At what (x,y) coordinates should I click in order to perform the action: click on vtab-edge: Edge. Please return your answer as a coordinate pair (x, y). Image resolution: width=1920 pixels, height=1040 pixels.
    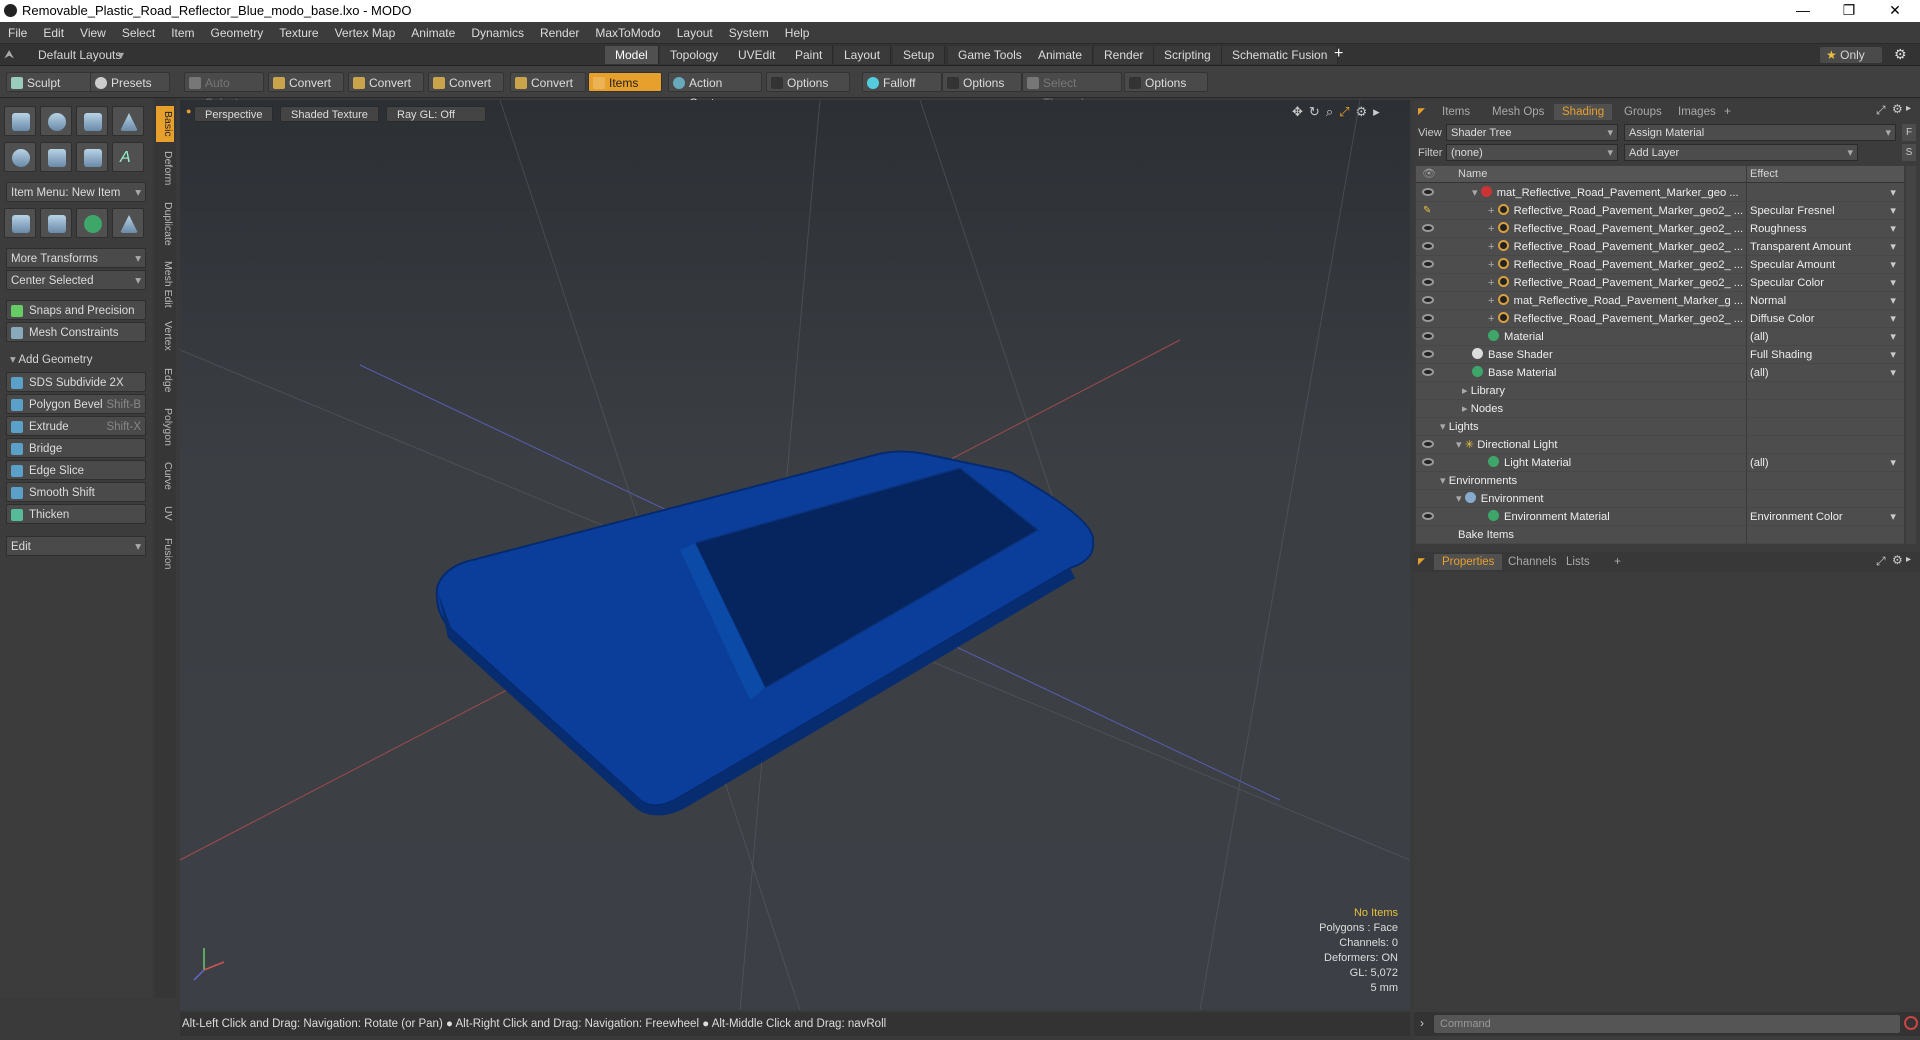
    Looking at the image, I should click on (165, 380).